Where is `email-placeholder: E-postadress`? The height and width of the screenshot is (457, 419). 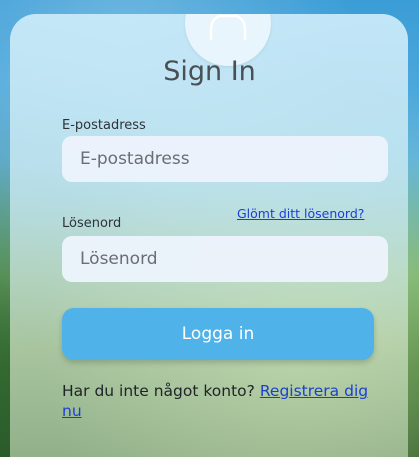
email-placeholder: E-postadress is located at coordinates (135, 159).